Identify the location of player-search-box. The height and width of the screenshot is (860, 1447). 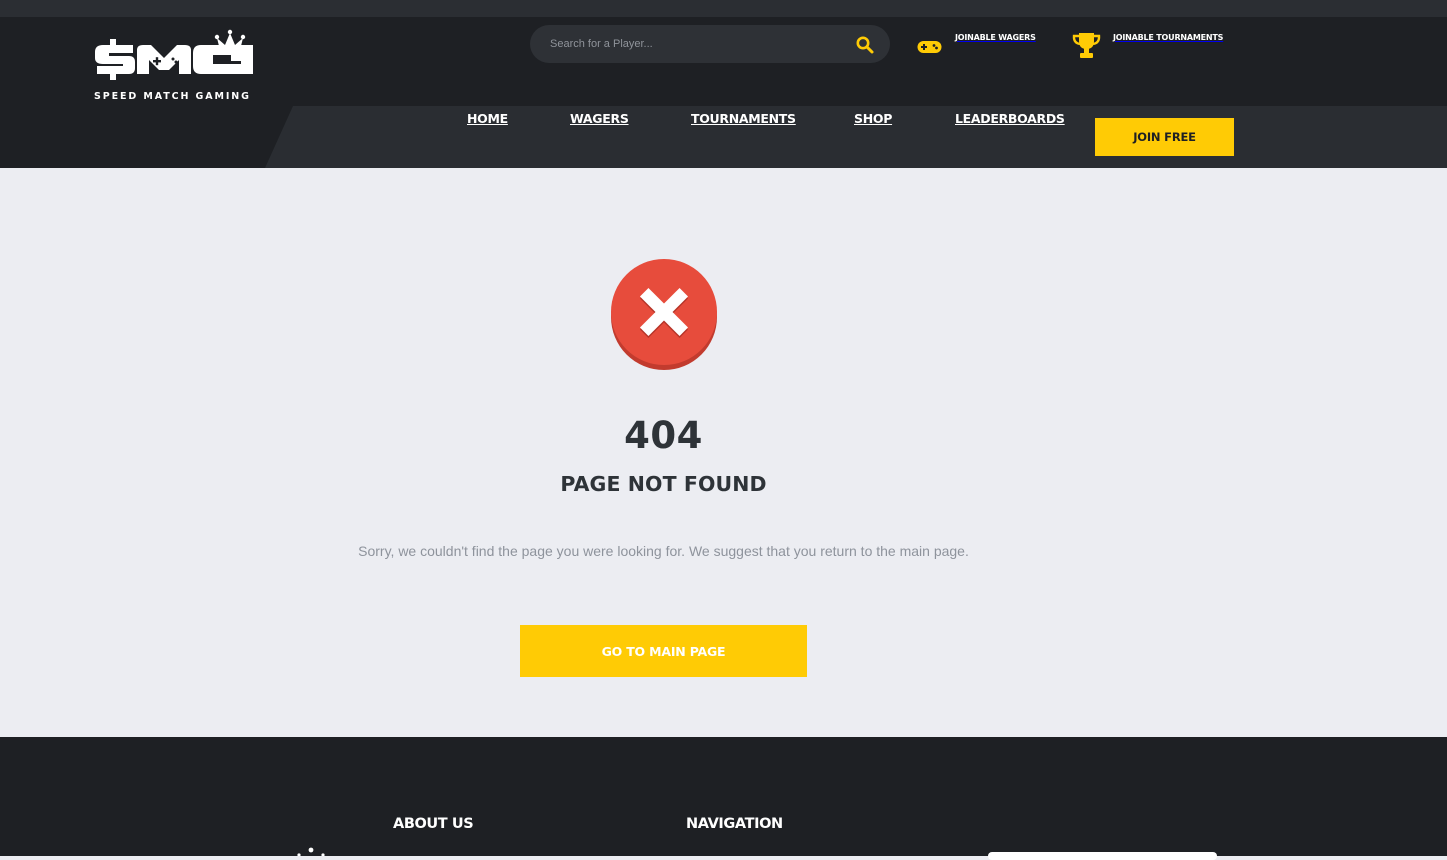
(710, 44).